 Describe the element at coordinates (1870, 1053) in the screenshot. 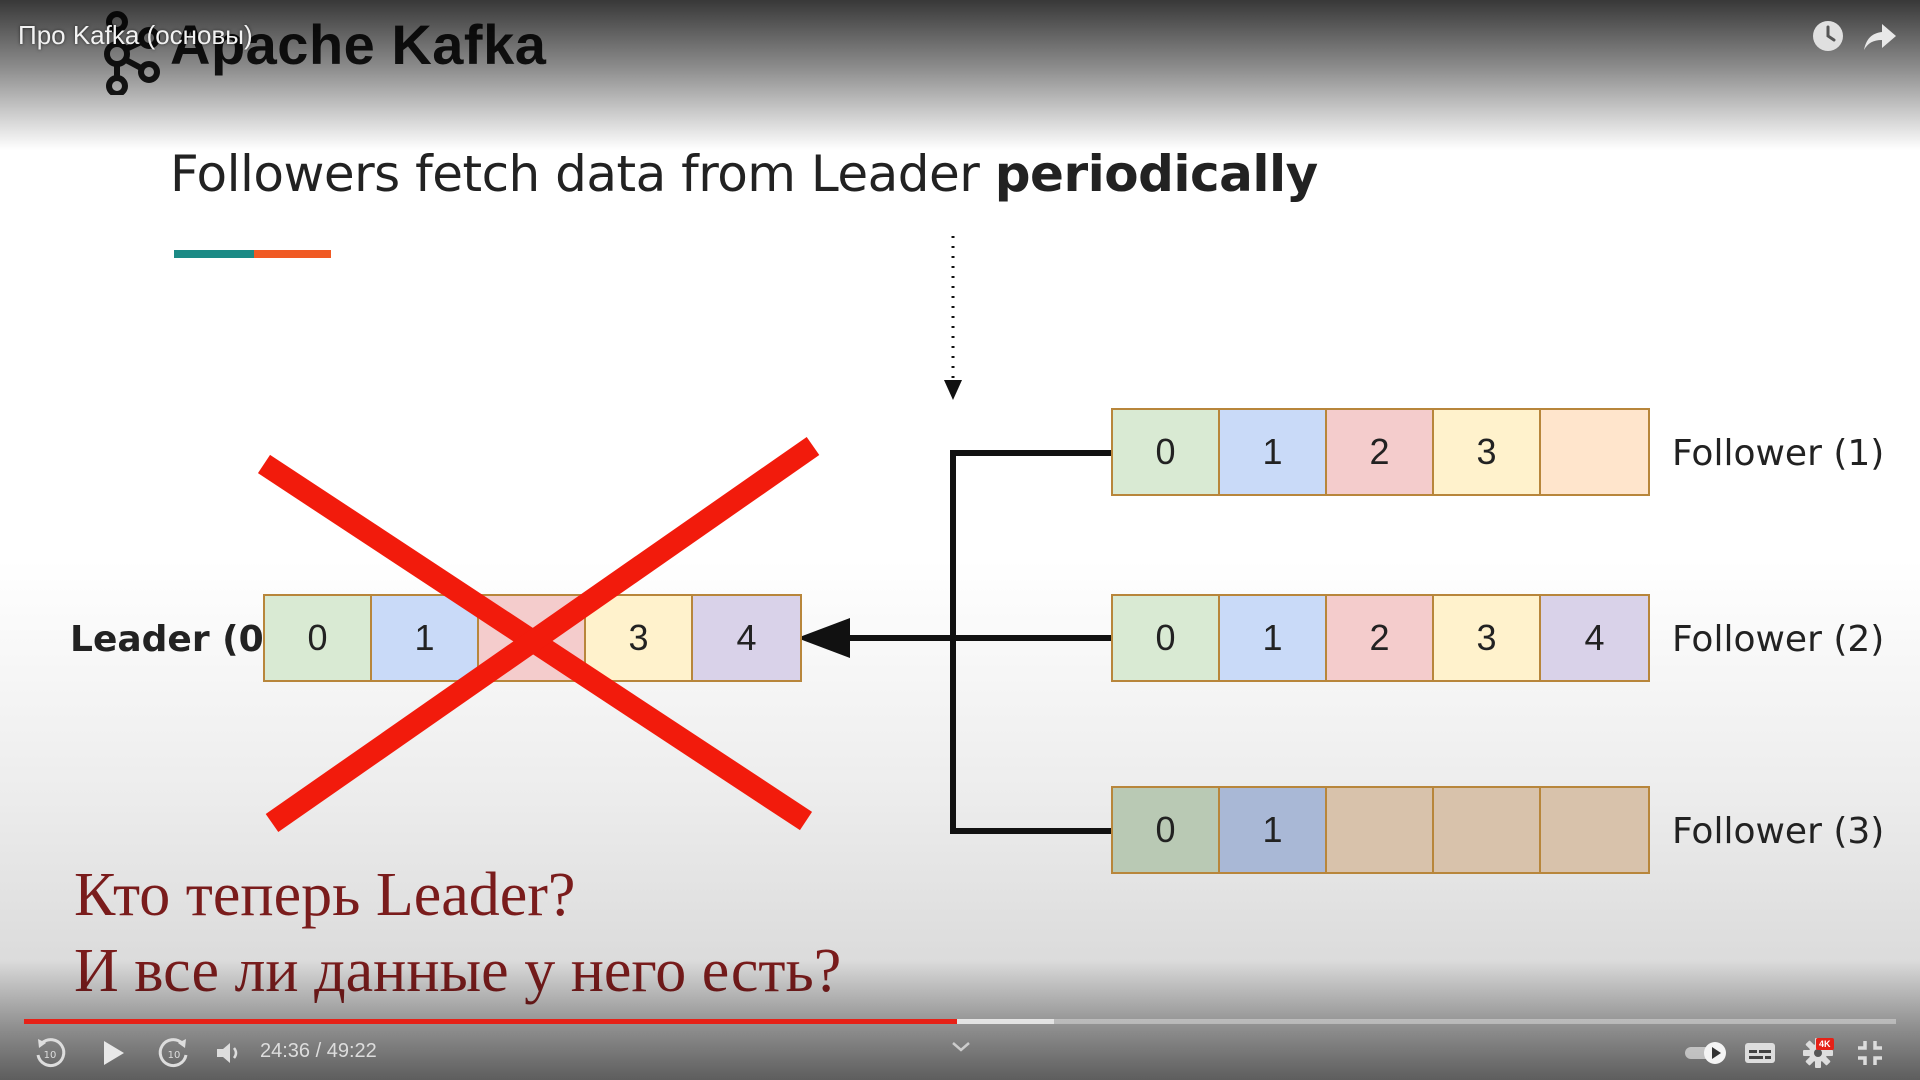

I see `exit-fullscreen-icon` at that location.